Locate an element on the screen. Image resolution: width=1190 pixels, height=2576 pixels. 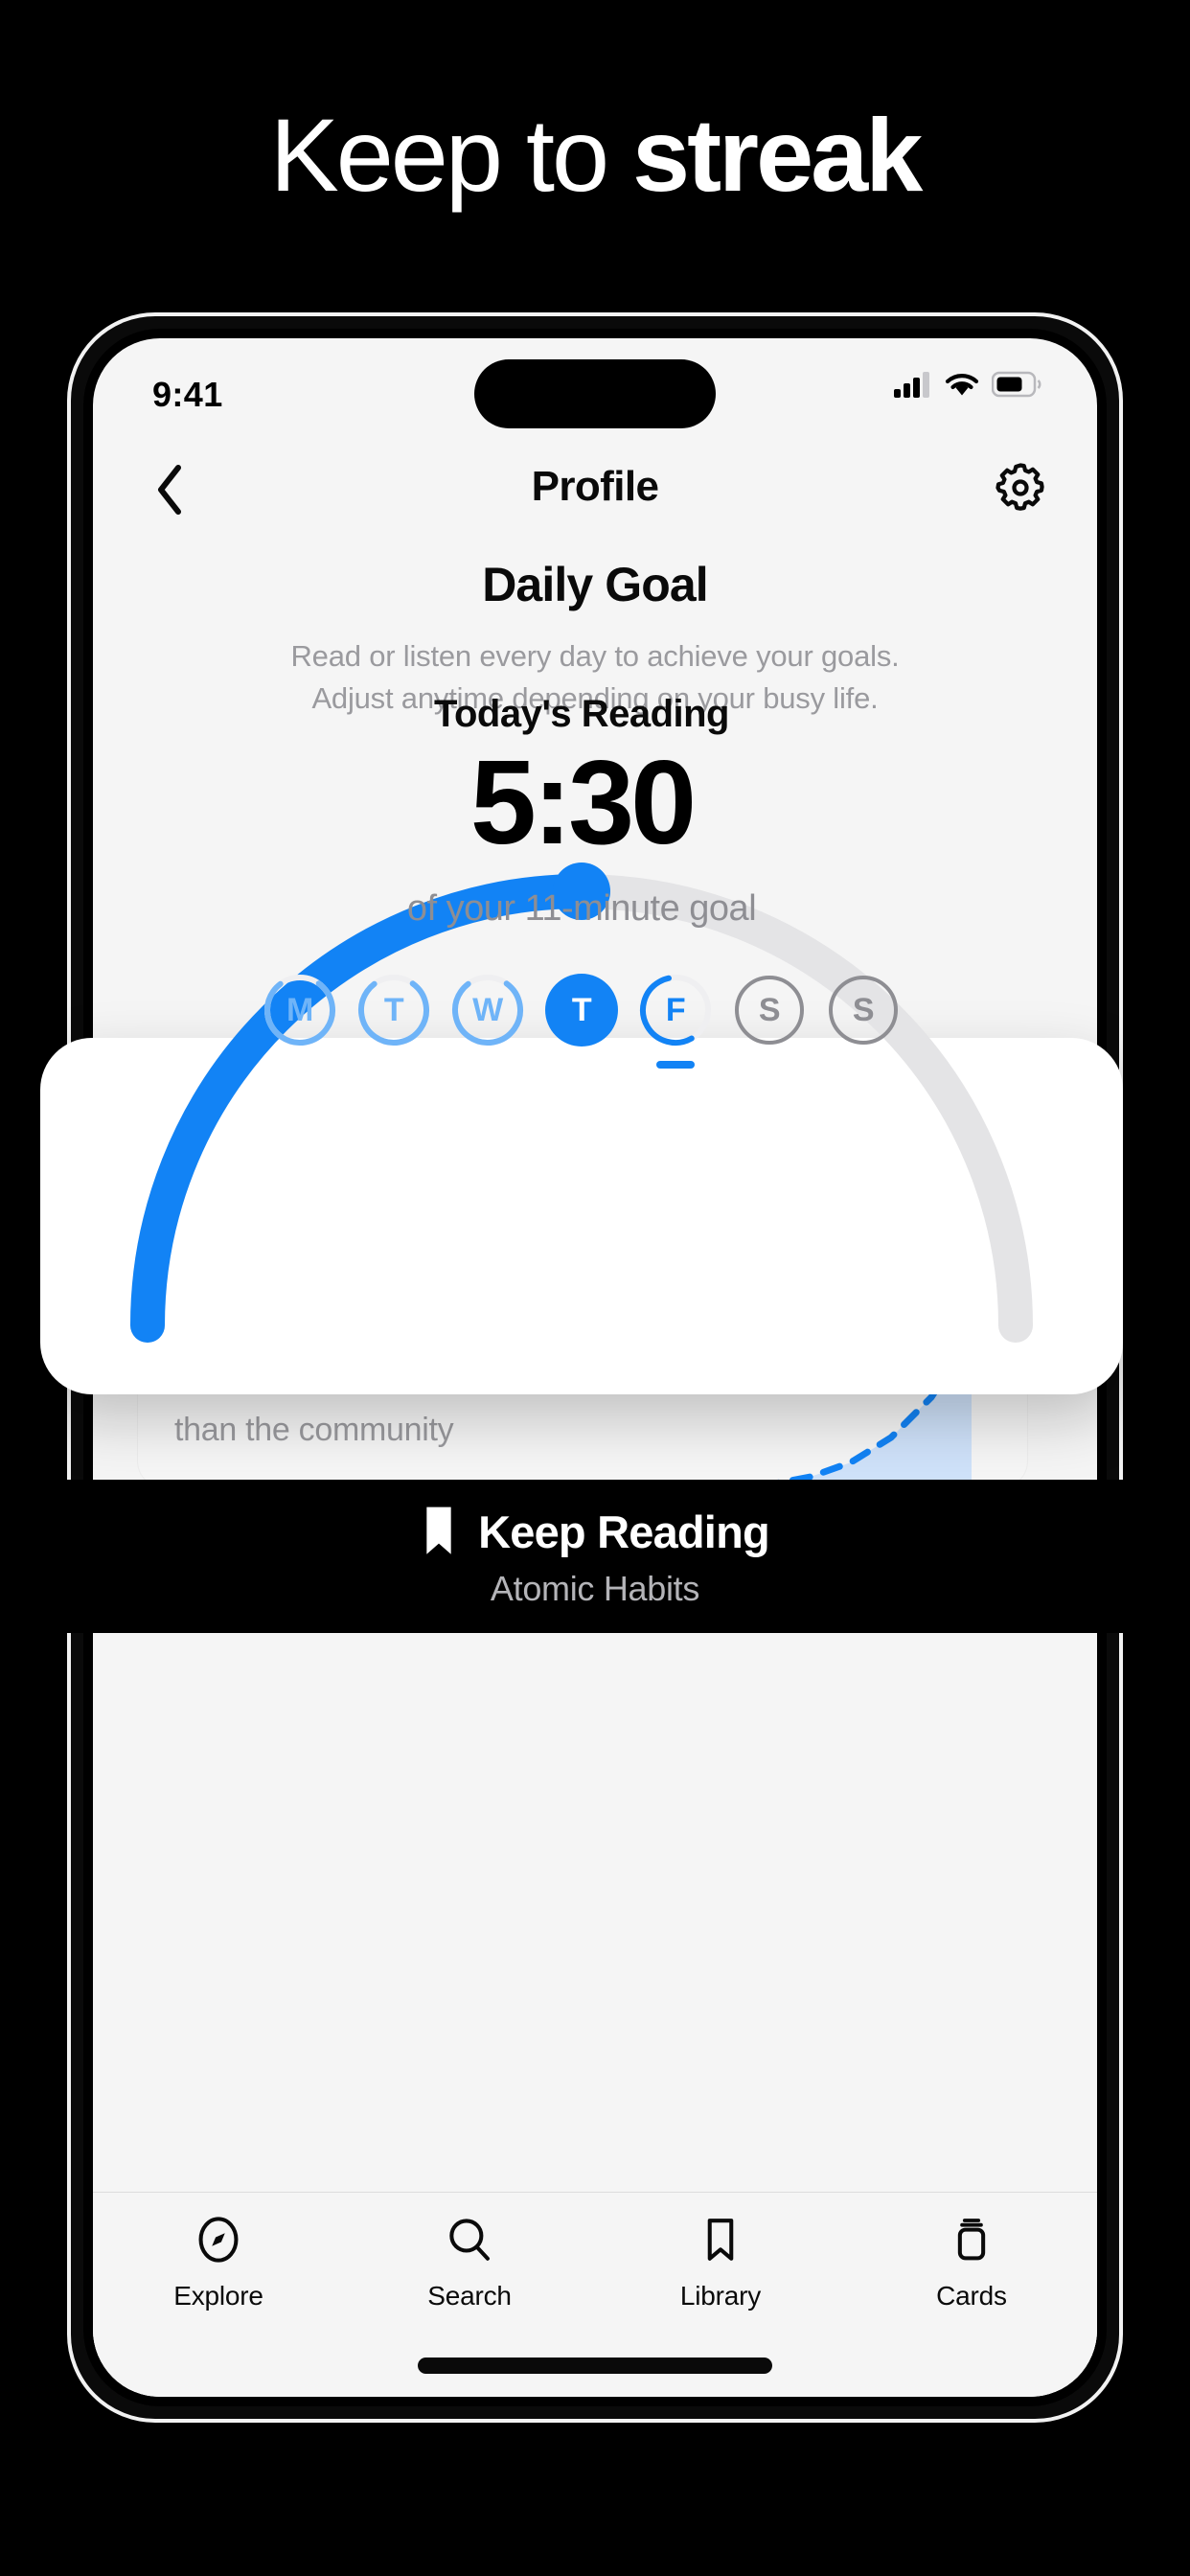
keep-reading-book: Atomic Habits is located at coordinates (595, 1588).